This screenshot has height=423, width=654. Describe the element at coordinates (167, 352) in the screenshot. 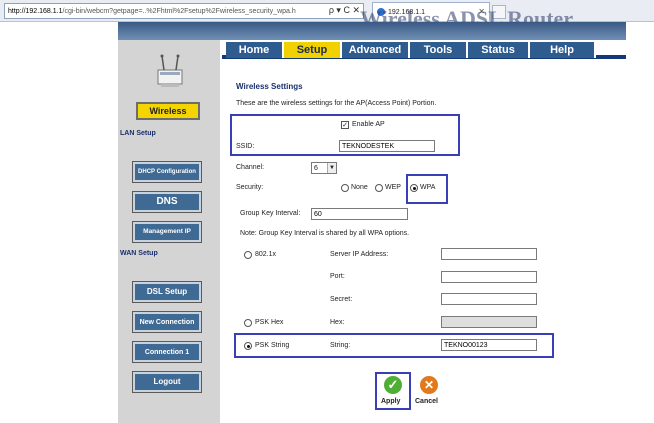

I see `sidebar-connection-1-button: Connection 1` at that location.